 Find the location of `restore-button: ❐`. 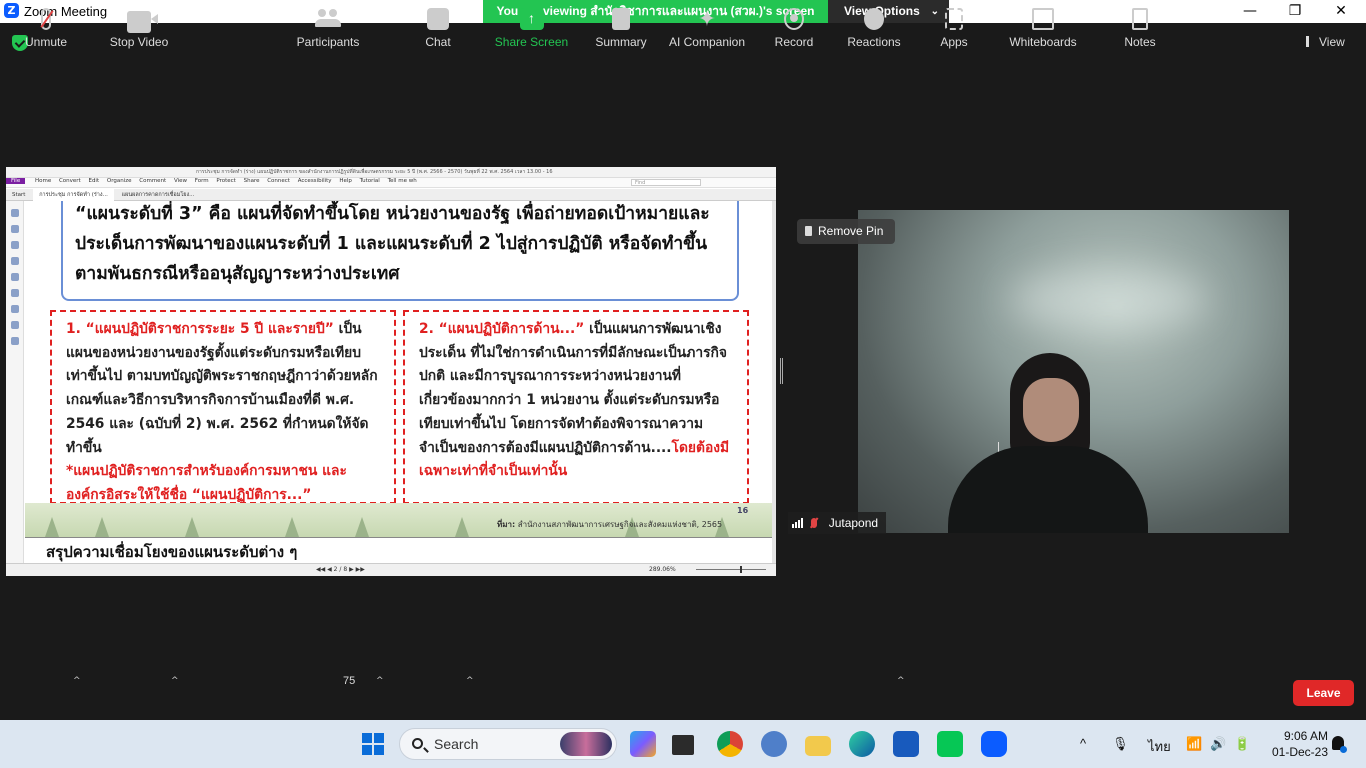

restore-button: ❐ is located at coordinates (1295, 11).